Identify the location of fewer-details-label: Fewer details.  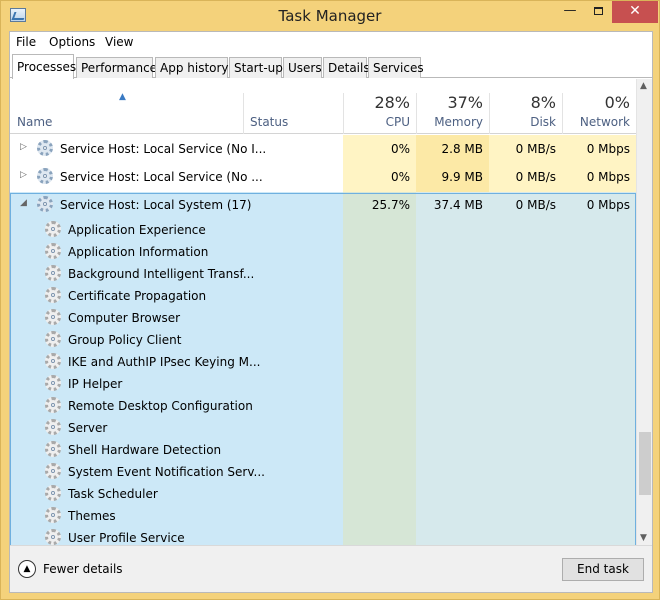
(83, 569).